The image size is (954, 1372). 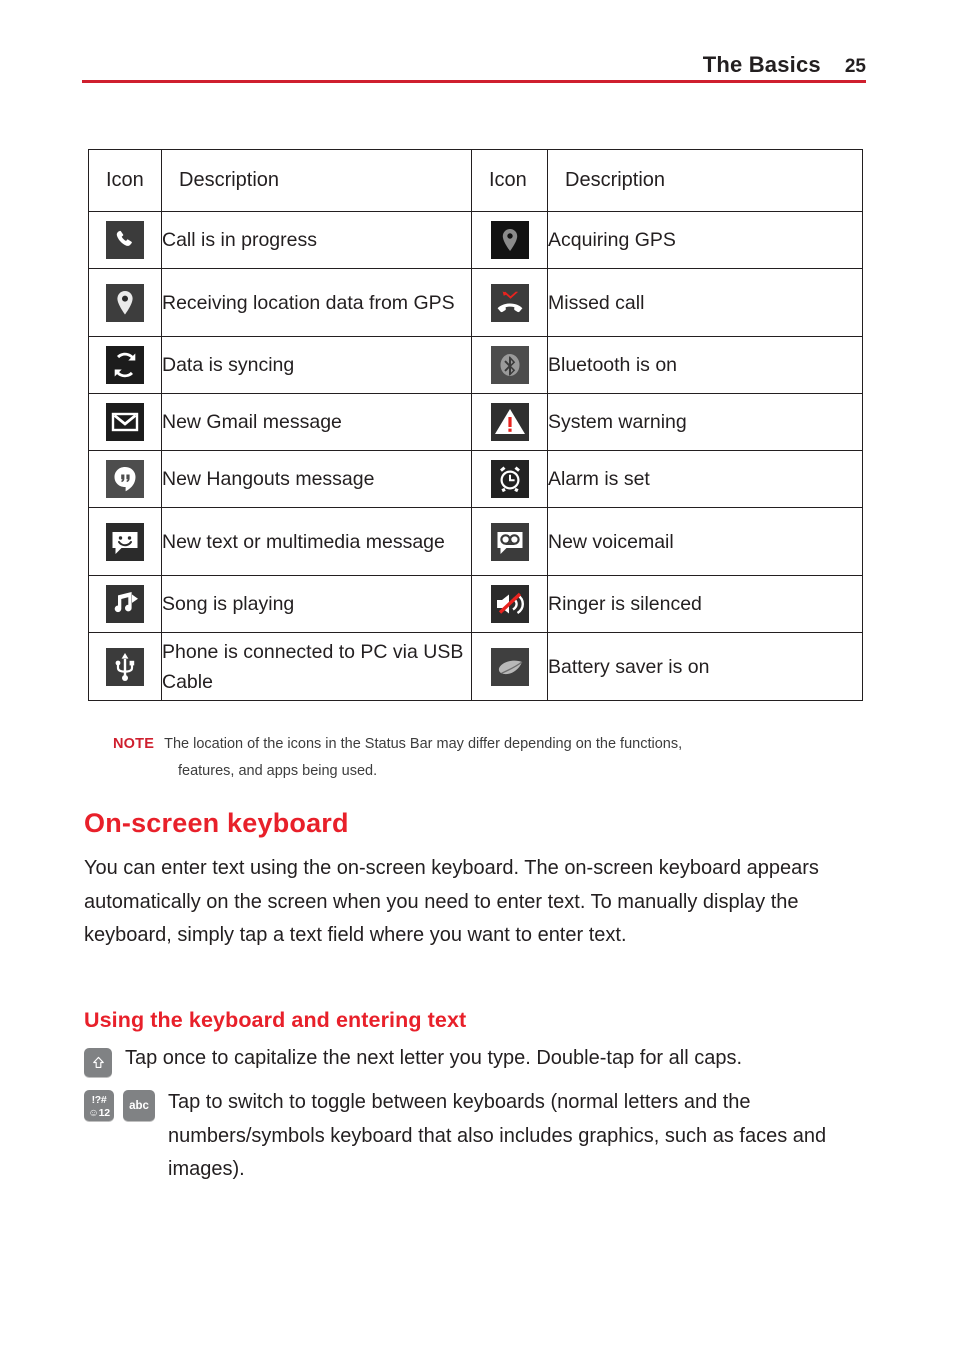 What do you see at coordinates (705, 302) in the screenshot?
I see `icon-description: Missed call` at bounding box center [705, 302].